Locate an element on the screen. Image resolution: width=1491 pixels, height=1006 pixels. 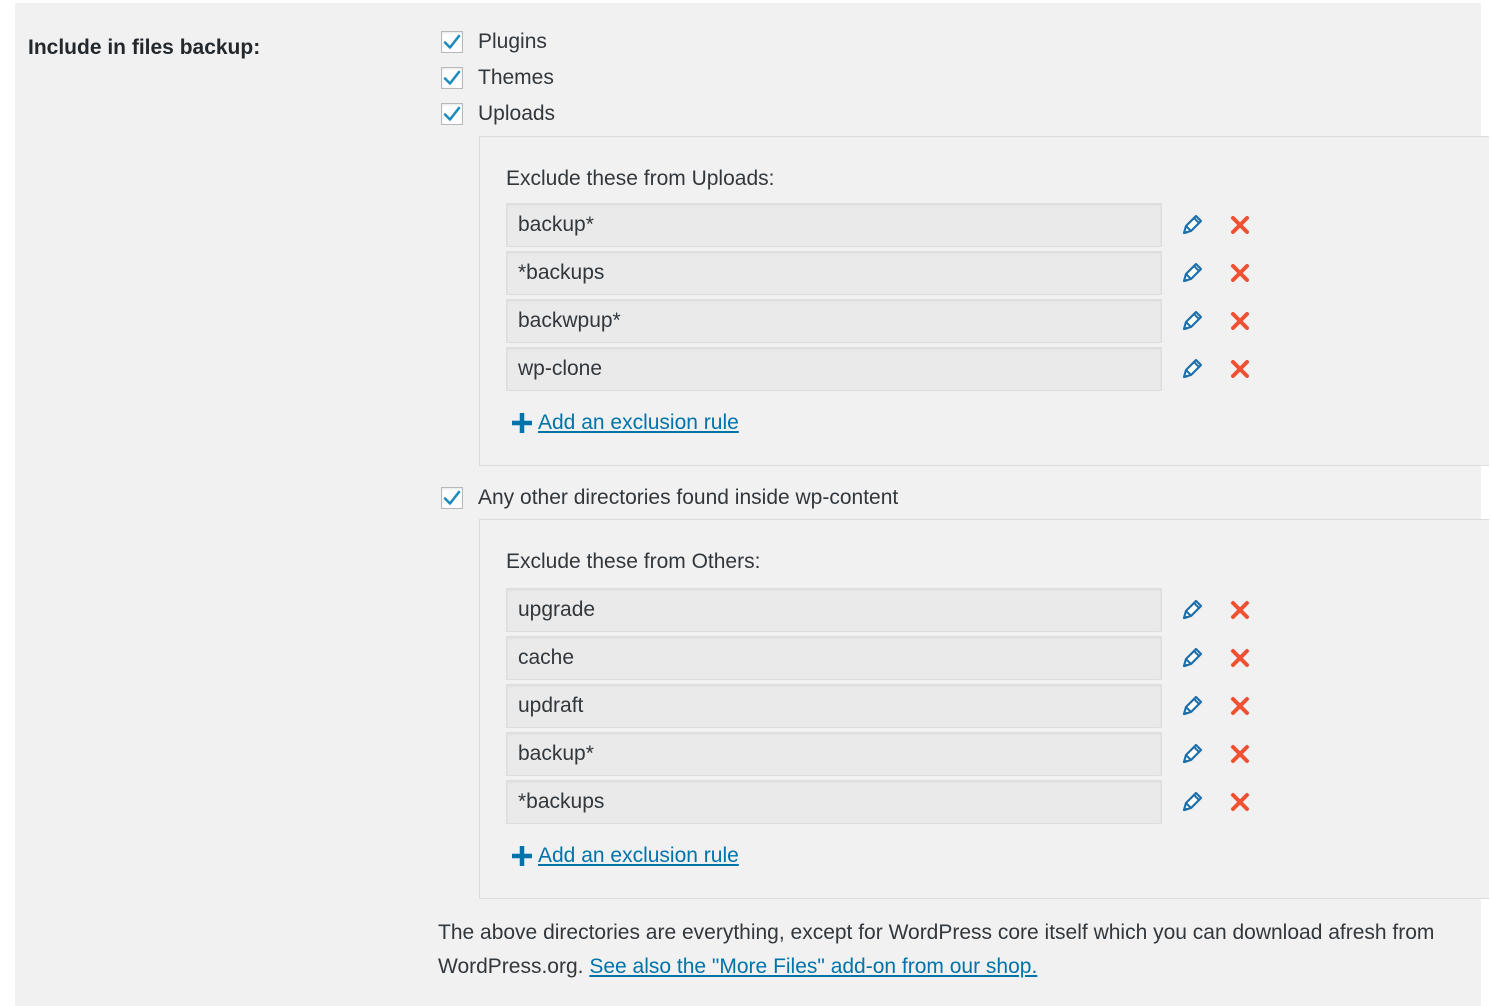
checkbox-row-plugins: Plugins is located at coordinates (494, 42).